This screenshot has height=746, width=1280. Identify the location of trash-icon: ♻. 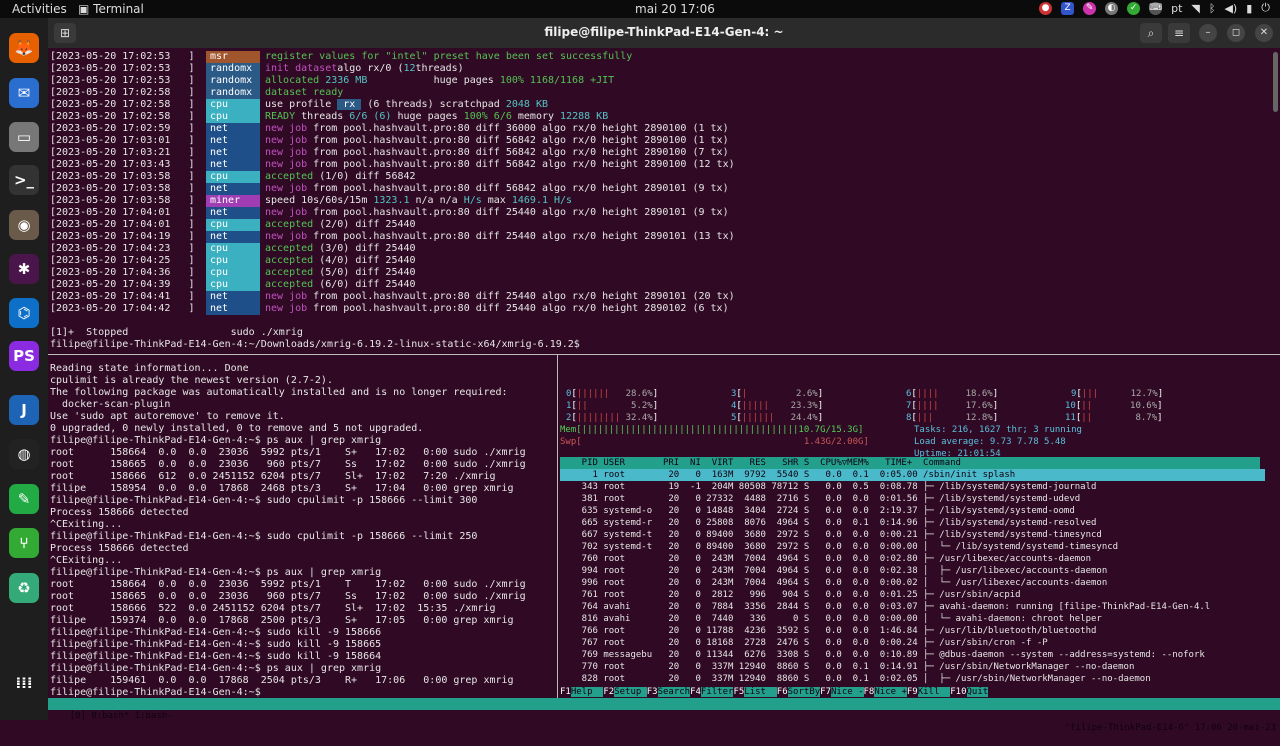
(24, 588).